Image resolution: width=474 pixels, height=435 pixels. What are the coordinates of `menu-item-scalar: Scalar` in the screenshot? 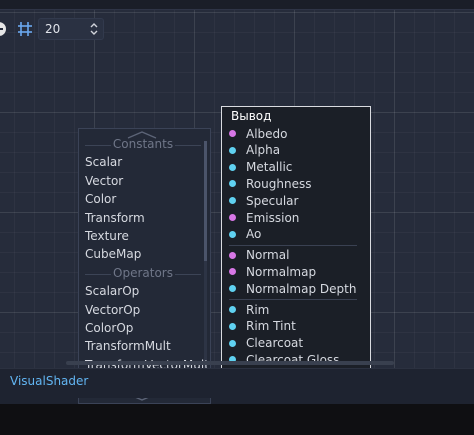 It's located at (103, 162).